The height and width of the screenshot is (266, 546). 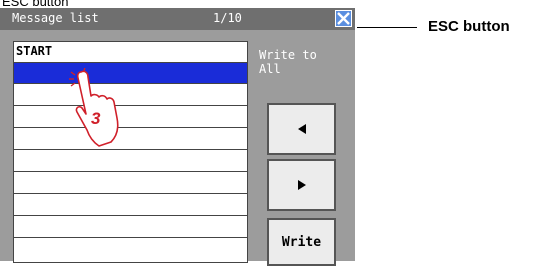 I want to click on write-button: Write, so click(x=301, y=242).